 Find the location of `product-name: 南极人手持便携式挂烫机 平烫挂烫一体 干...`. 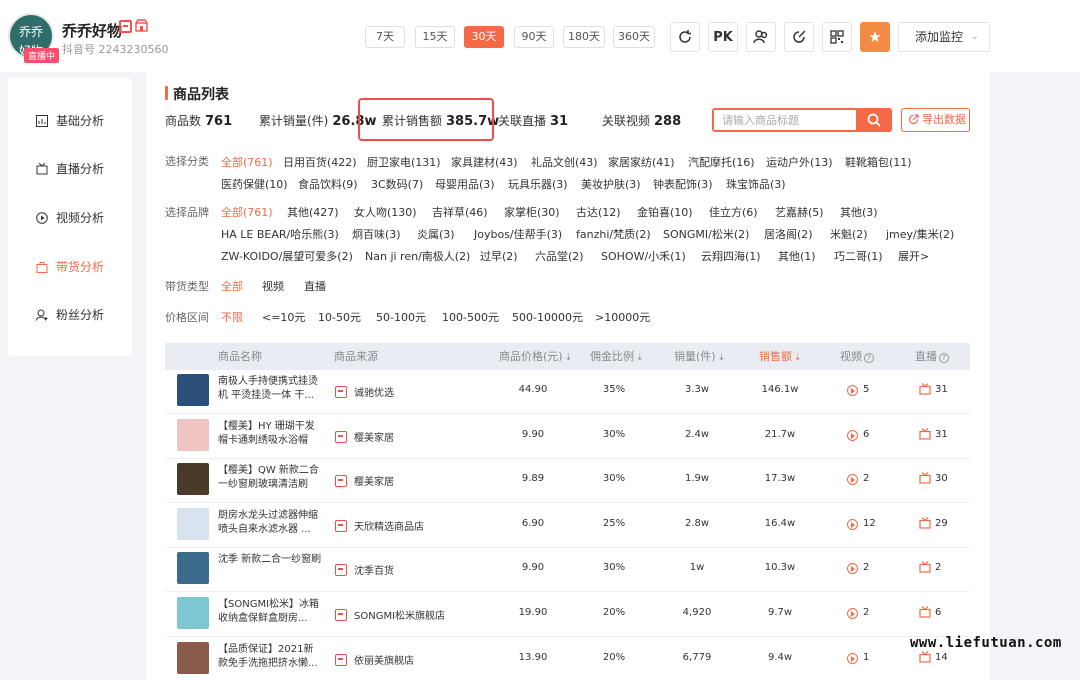

product-name: 南极人手持便携式挂烫机 平烫挂烫一体 干... is located at coordinates (270, 389).